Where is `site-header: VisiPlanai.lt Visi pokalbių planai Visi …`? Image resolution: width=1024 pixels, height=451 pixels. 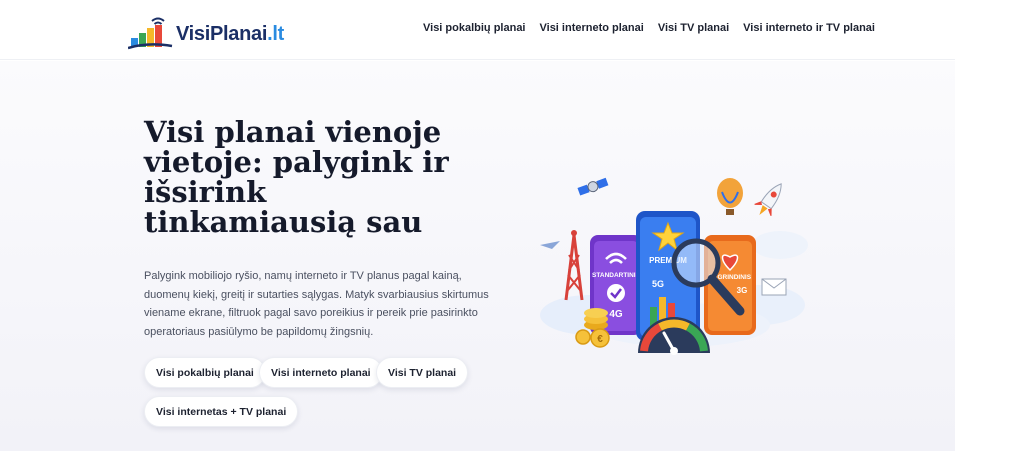 site-header: VisiPlanai.lt Visi pokalbių planai Visi … is located at coordinates (477, 30).